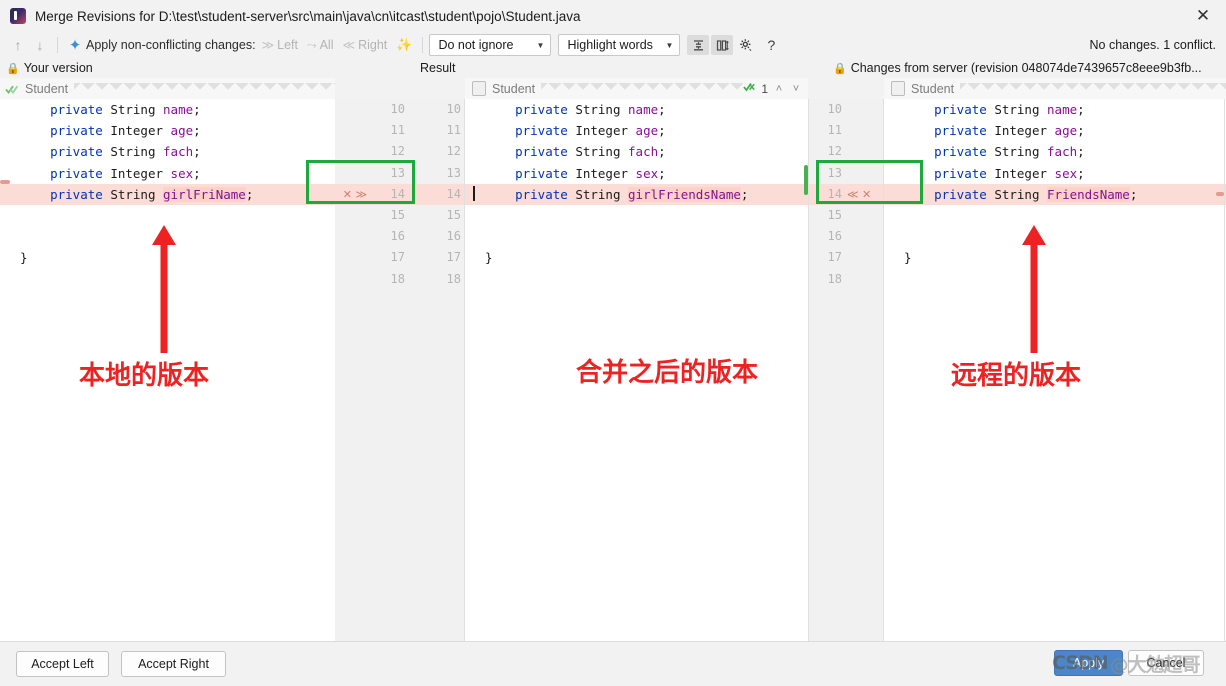 The image size is (1226, 686). What do you see at coordinates (806, 180) in the screenshot?
I see `middle-scroll-marker` at bounding box center [806, 180].